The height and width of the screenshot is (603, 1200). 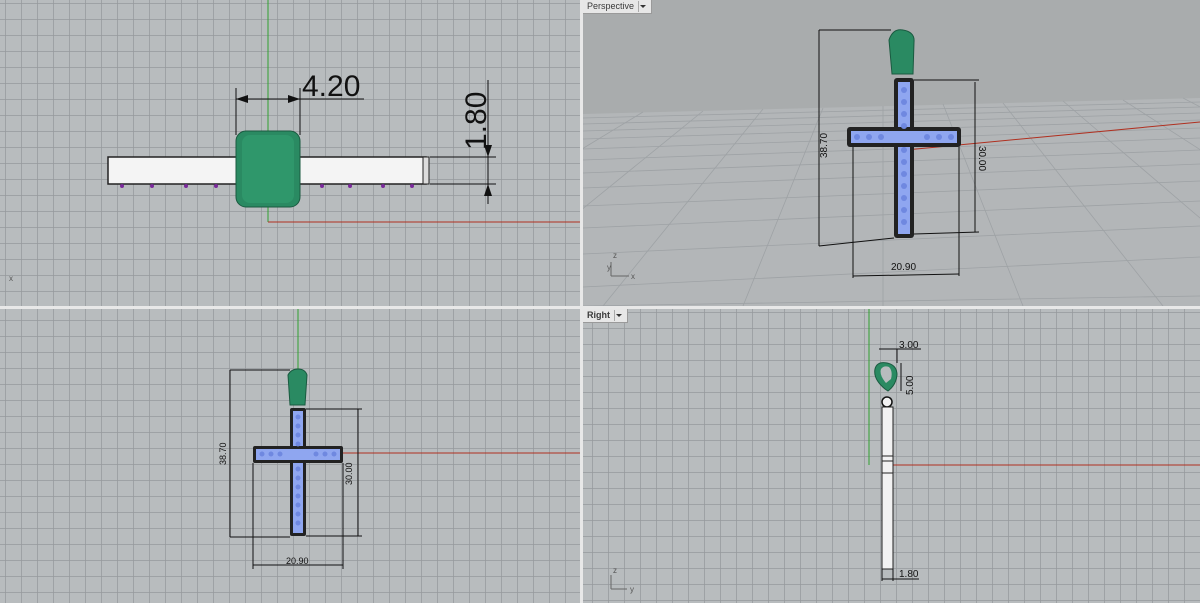 I want to click on front-view-canvas: 38.70 30.00 20.90, so click(x=399, y=439).